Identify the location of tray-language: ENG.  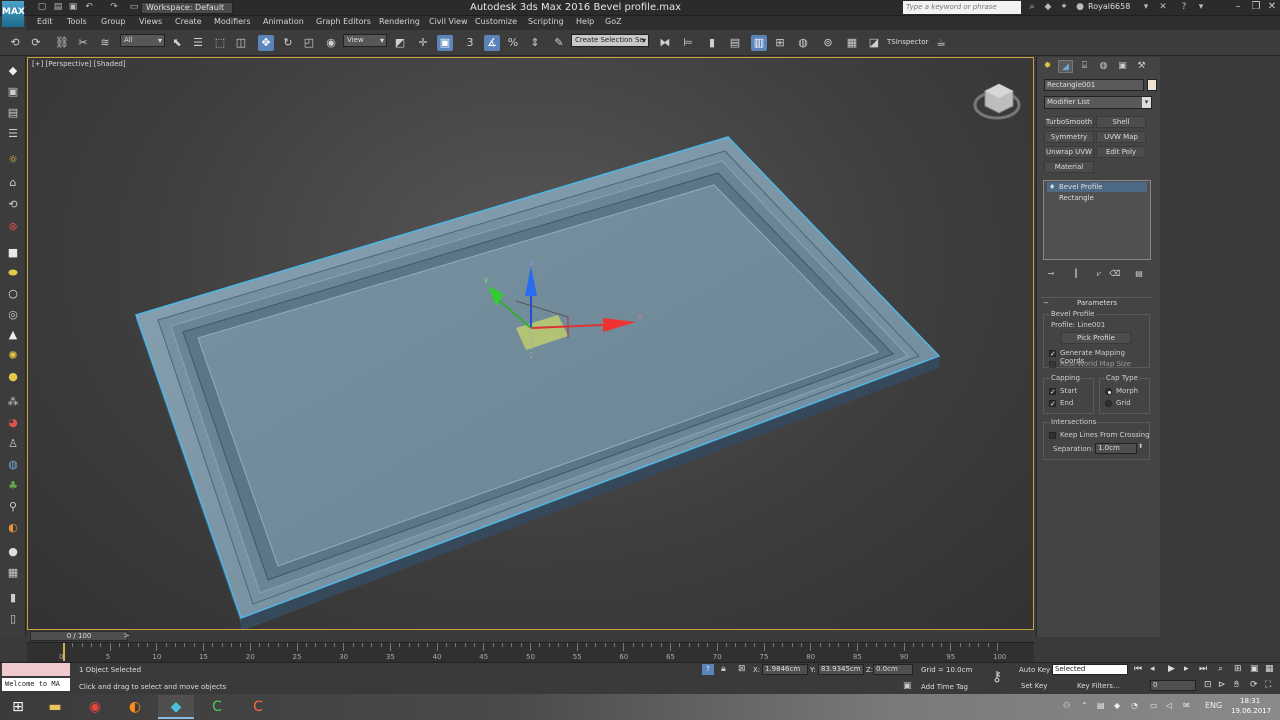
(1213, 705).